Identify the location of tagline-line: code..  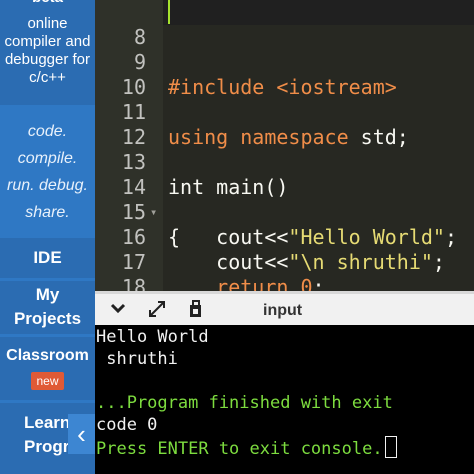
(47, 131).